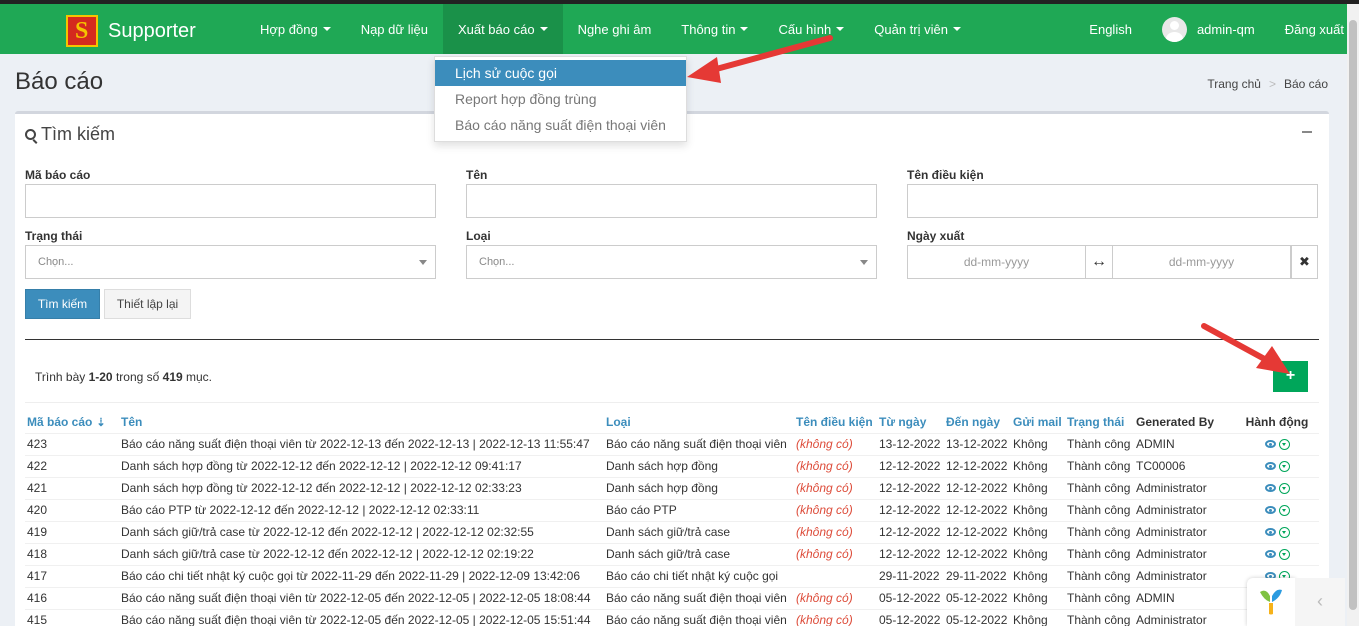  I want to click on nav-item-label: Nghe ghi âm, so click(614, 29).